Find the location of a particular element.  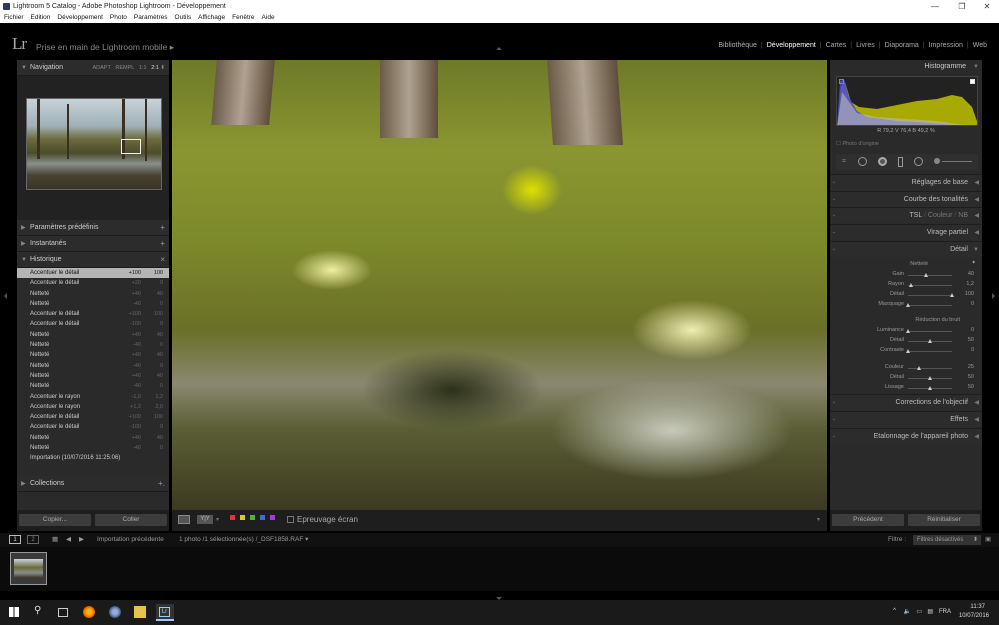

forward-arrow-icon: ▶ is located at coordinates (81, 540).